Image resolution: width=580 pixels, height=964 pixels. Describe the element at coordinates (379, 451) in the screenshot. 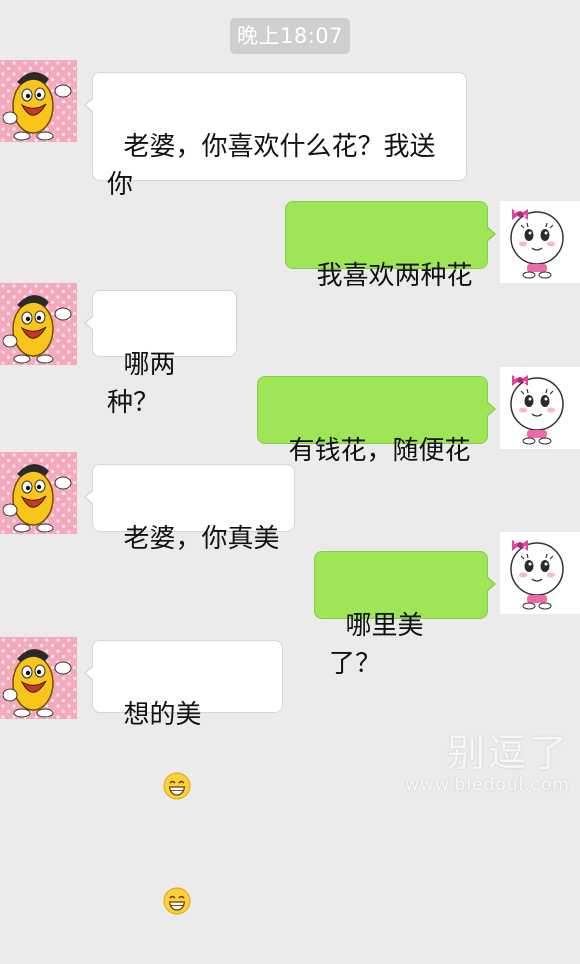

I see `message-text: 有钱花，随便花` at that location.